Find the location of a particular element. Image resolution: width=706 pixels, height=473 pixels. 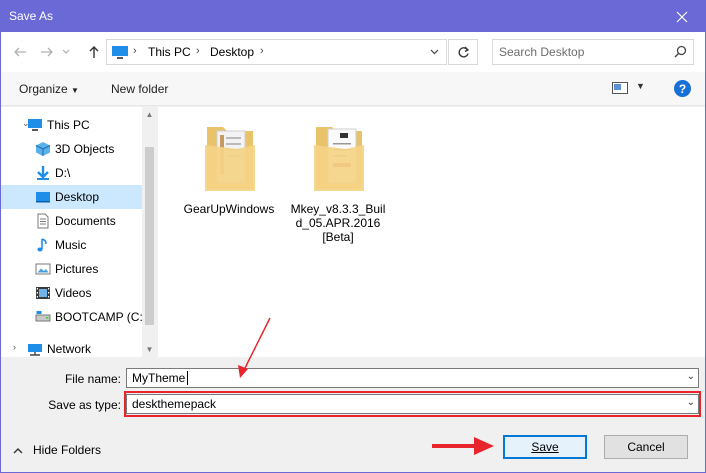

new-folder-button: New folder is located at coordinates (139, 89).